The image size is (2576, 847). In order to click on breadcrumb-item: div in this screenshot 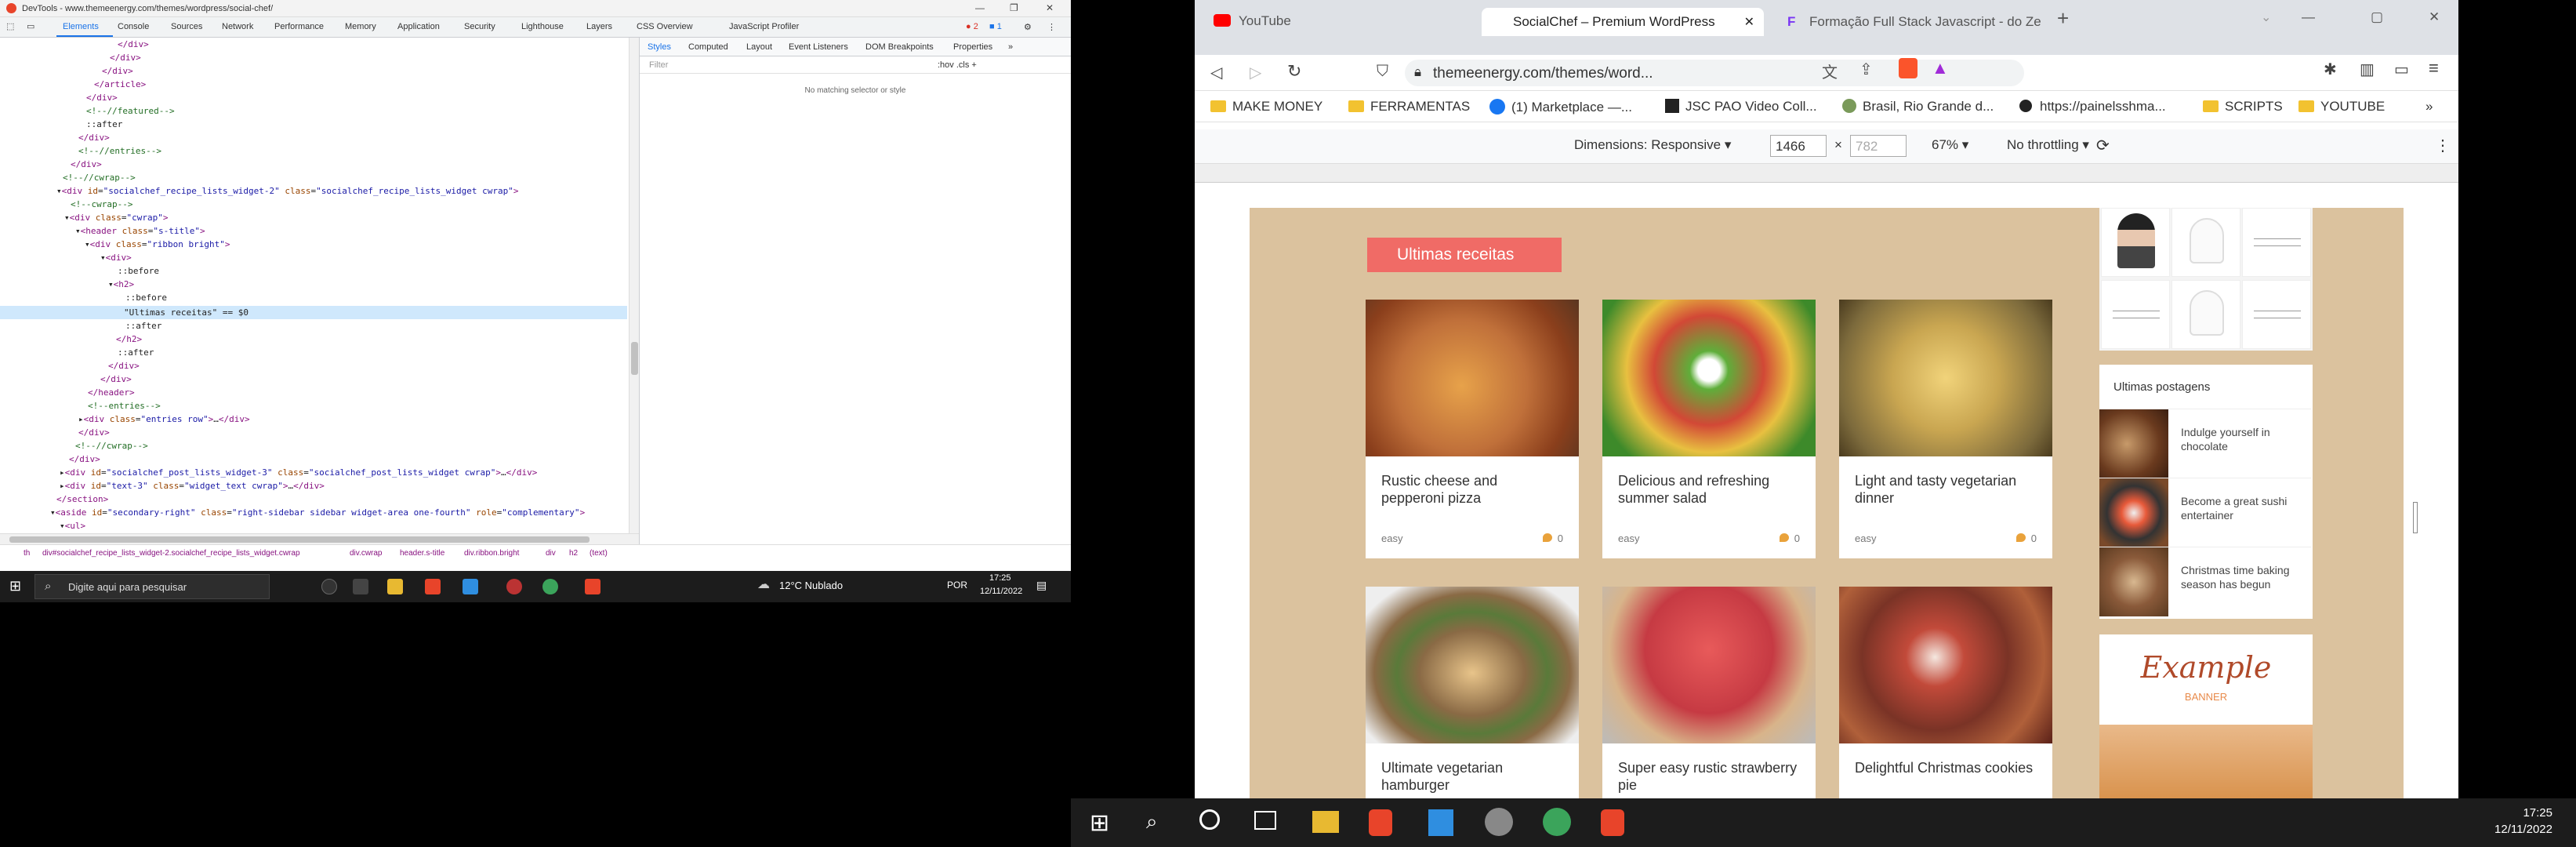, I will do `click(551, 553)`.